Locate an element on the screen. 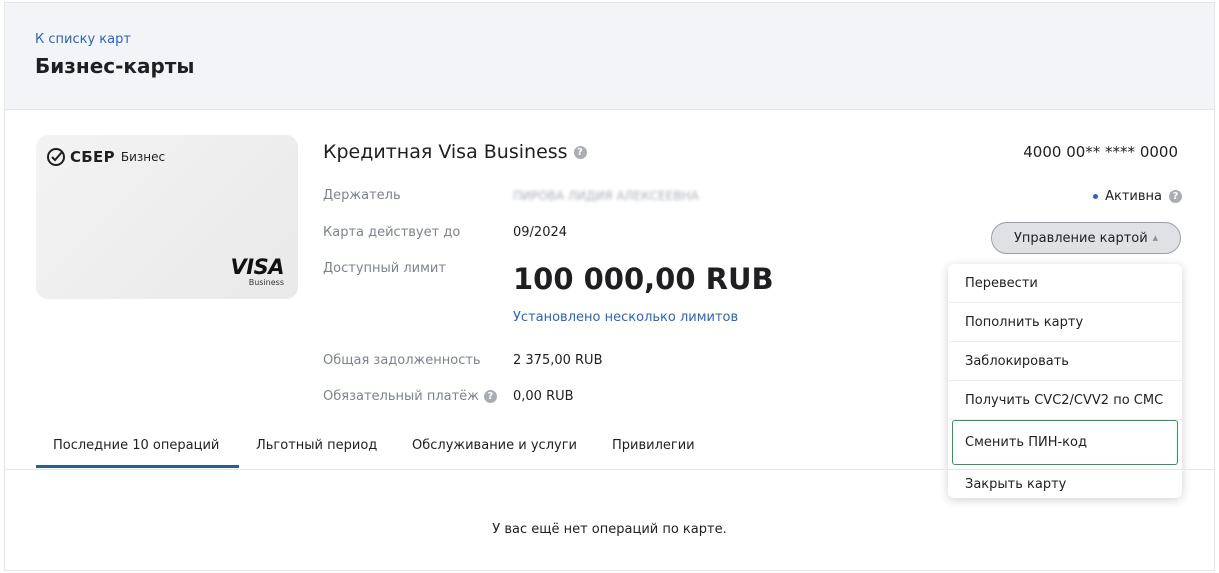 This screenshot has height=573, width=1219. tab-privileges: Привилегии is located at coordinates (653, 445).